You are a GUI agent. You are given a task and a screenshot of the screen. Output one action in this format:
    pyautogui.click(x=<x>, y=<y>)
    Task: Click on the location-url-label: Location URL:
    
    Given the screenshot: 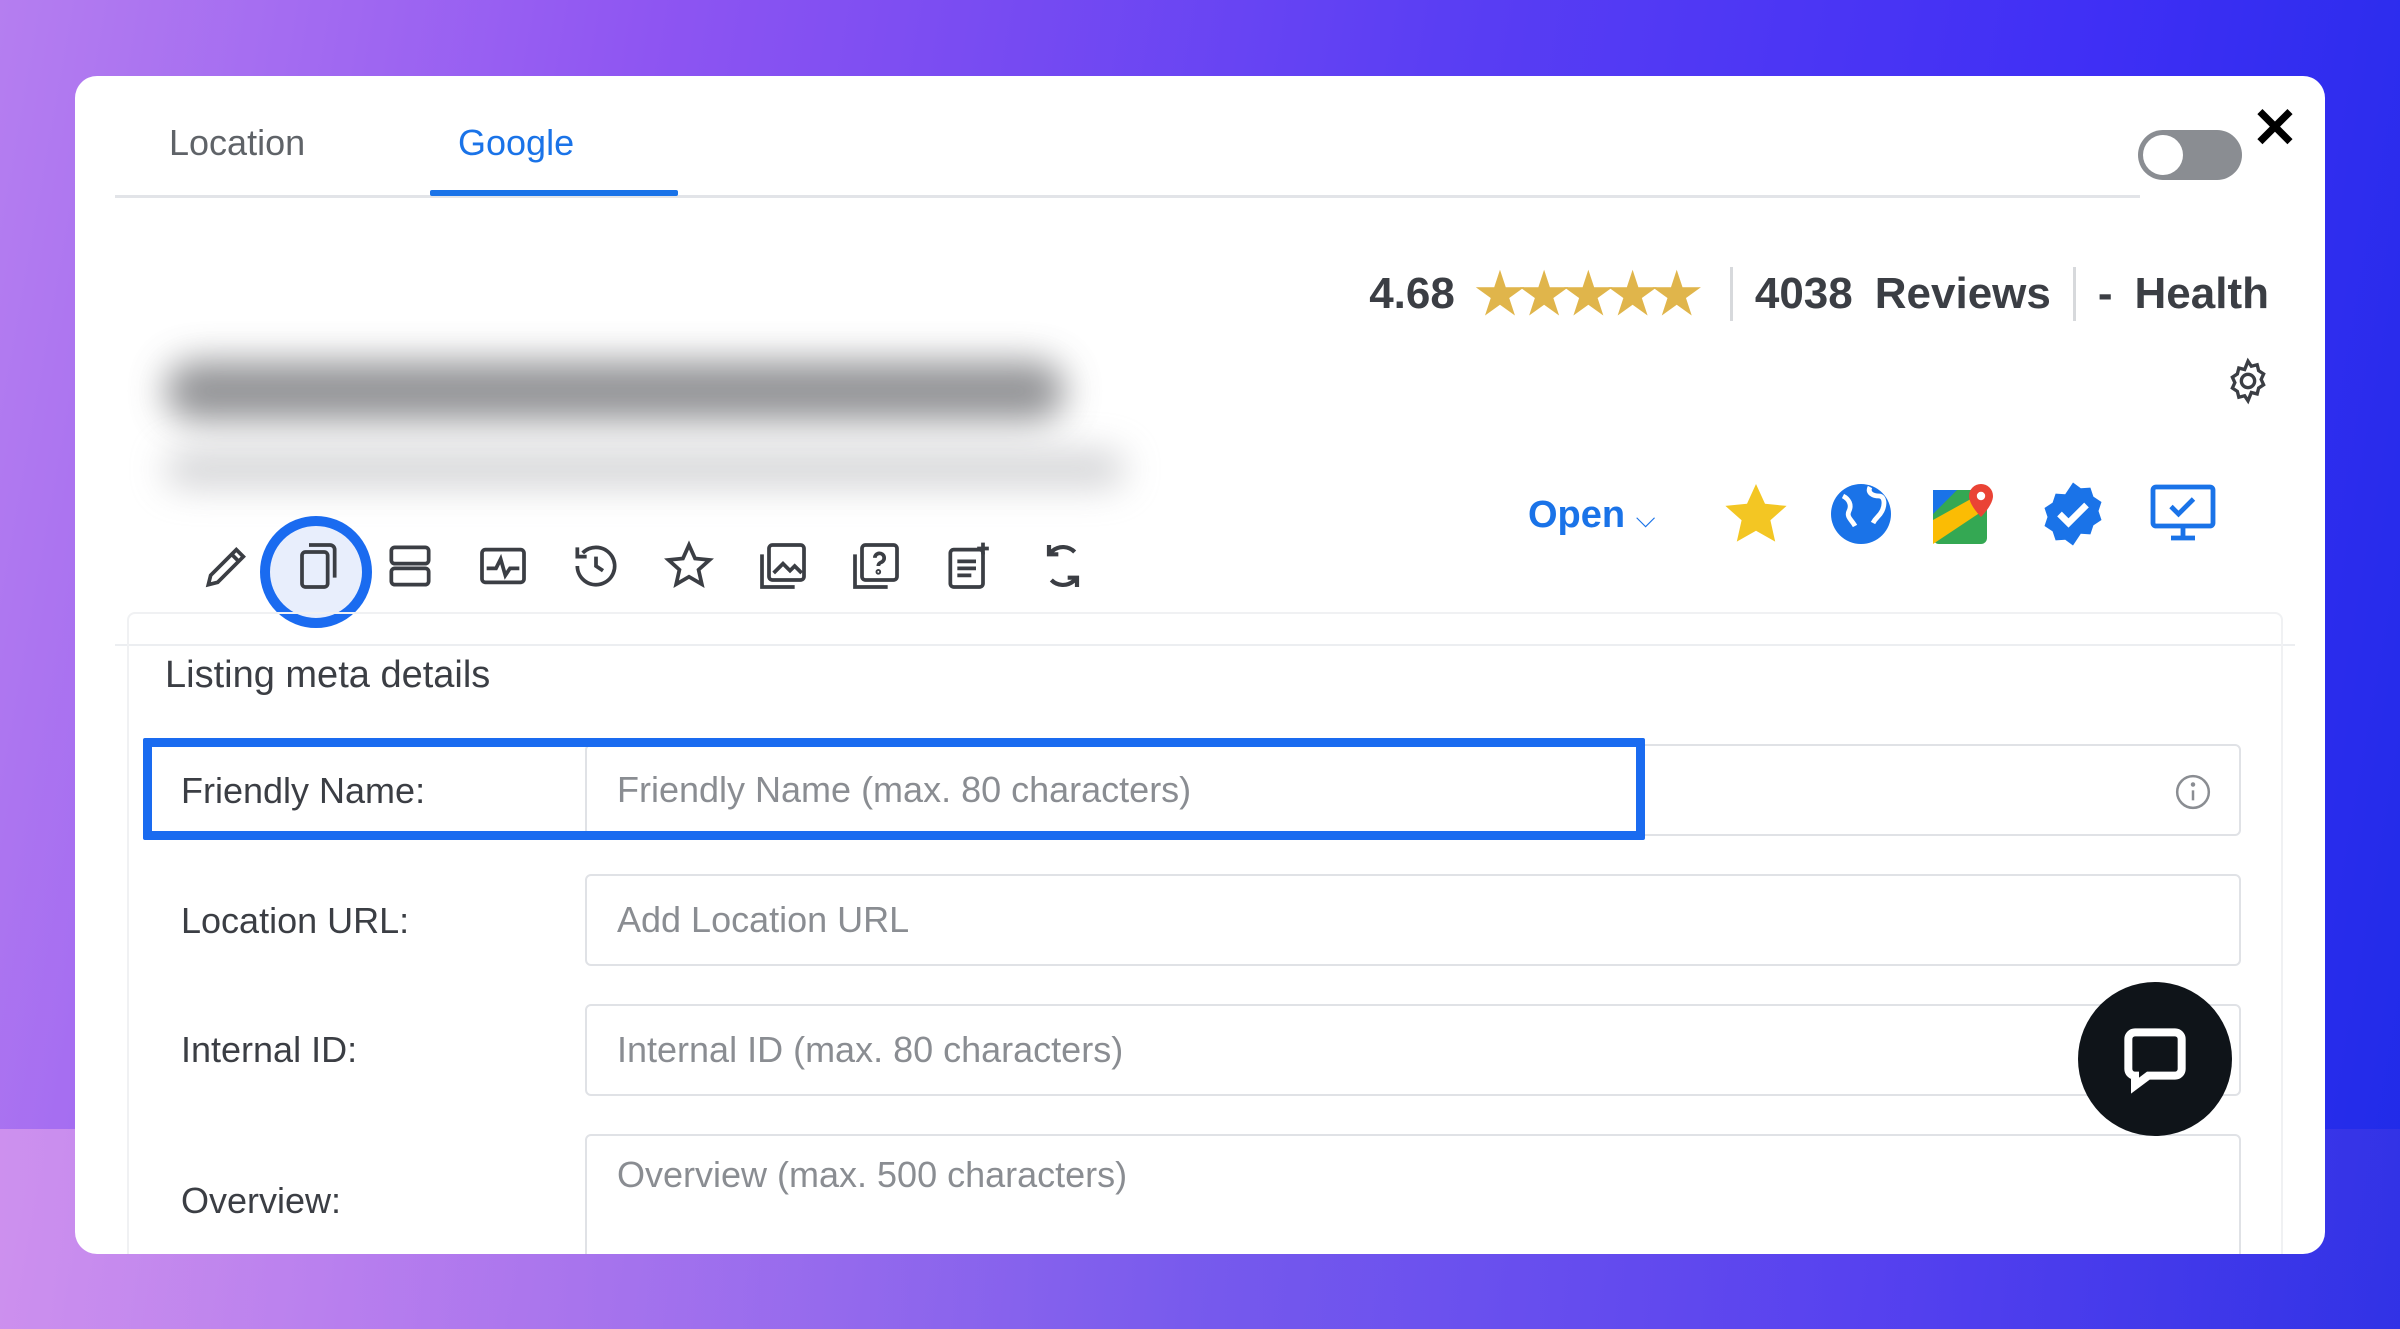 What is the action you would take?
    pyautogui.click(x=295, y=920)
    